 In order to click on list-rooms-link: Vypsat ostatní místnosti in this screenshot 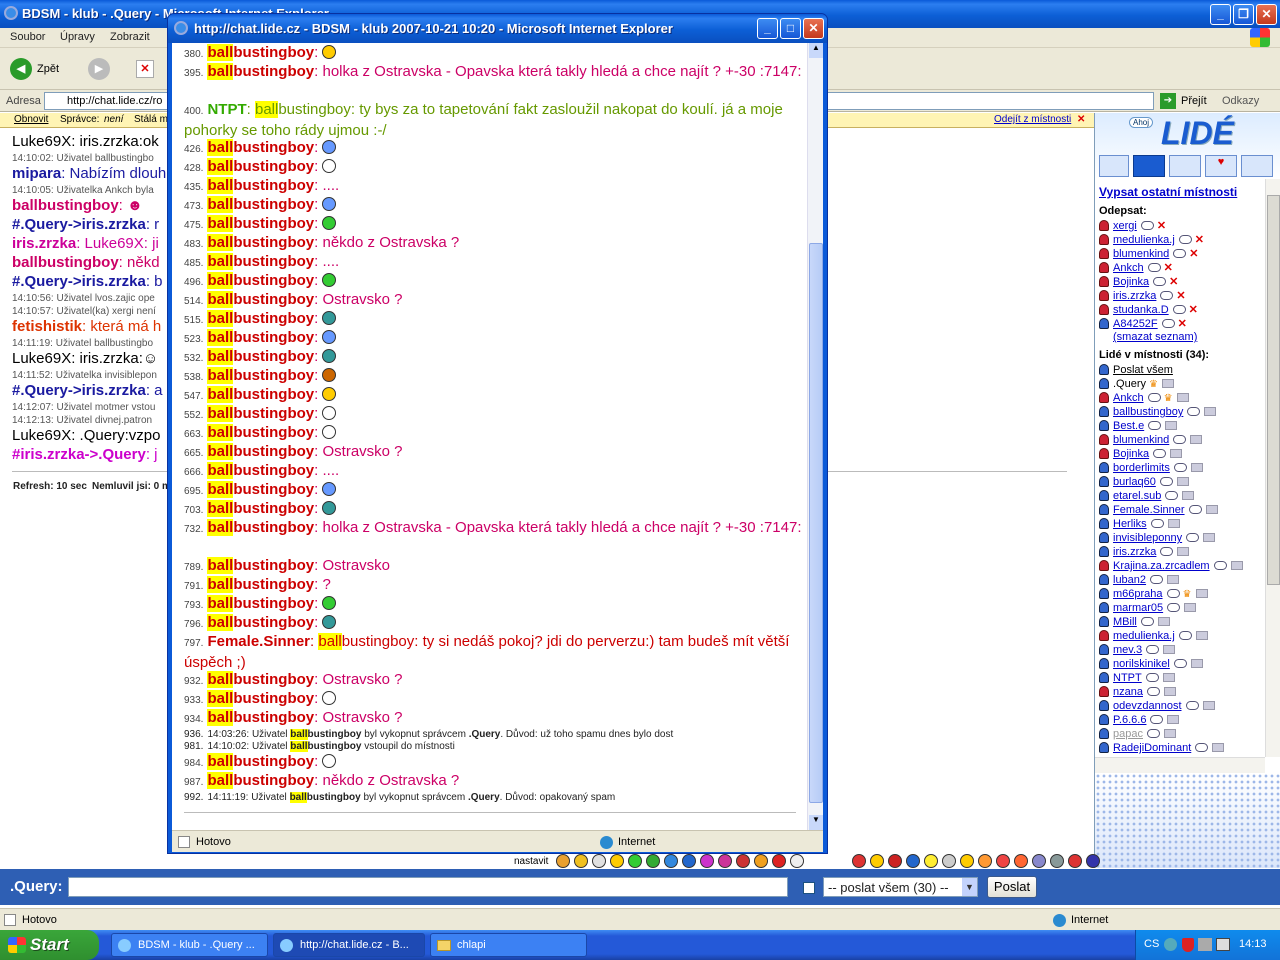, I will do `click(1182, 192)`.